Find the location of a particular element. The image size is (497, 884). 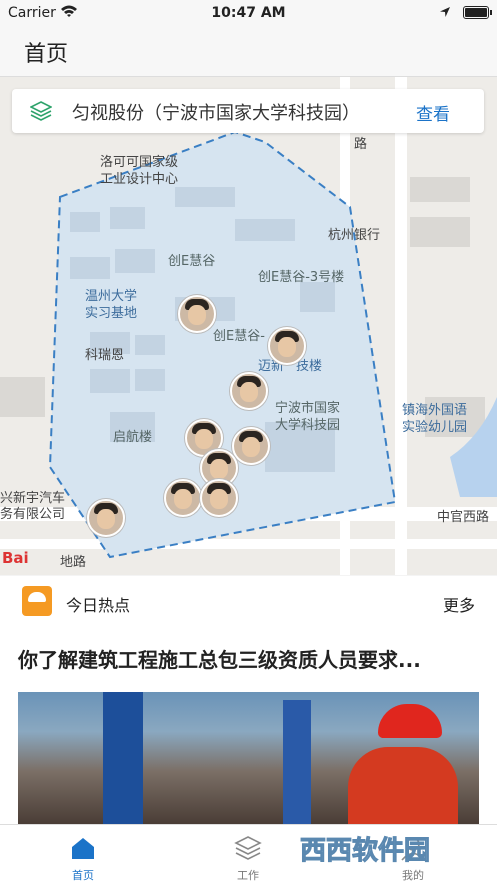

poi-label: 实验幼儿园 is located at coordinates (435, 427).